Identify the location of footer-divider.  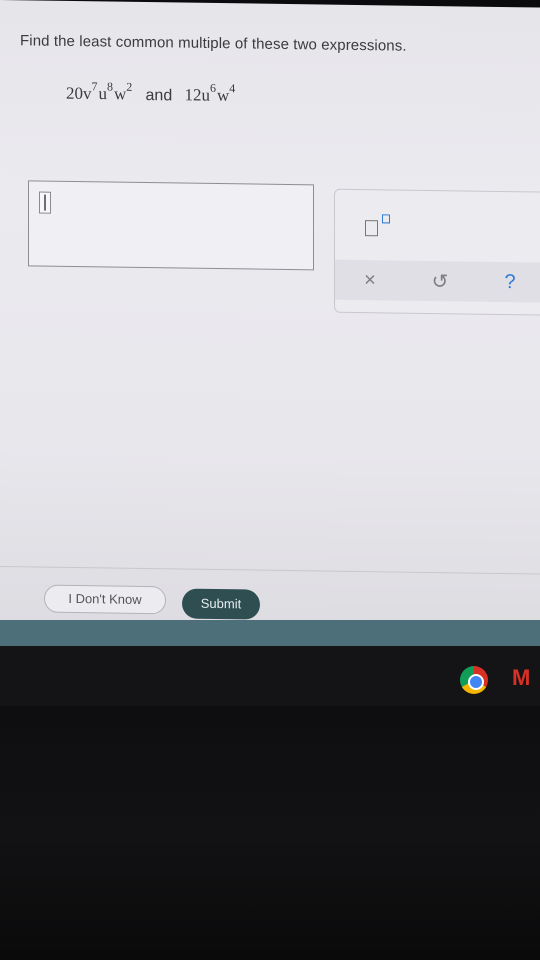
(270, 570).